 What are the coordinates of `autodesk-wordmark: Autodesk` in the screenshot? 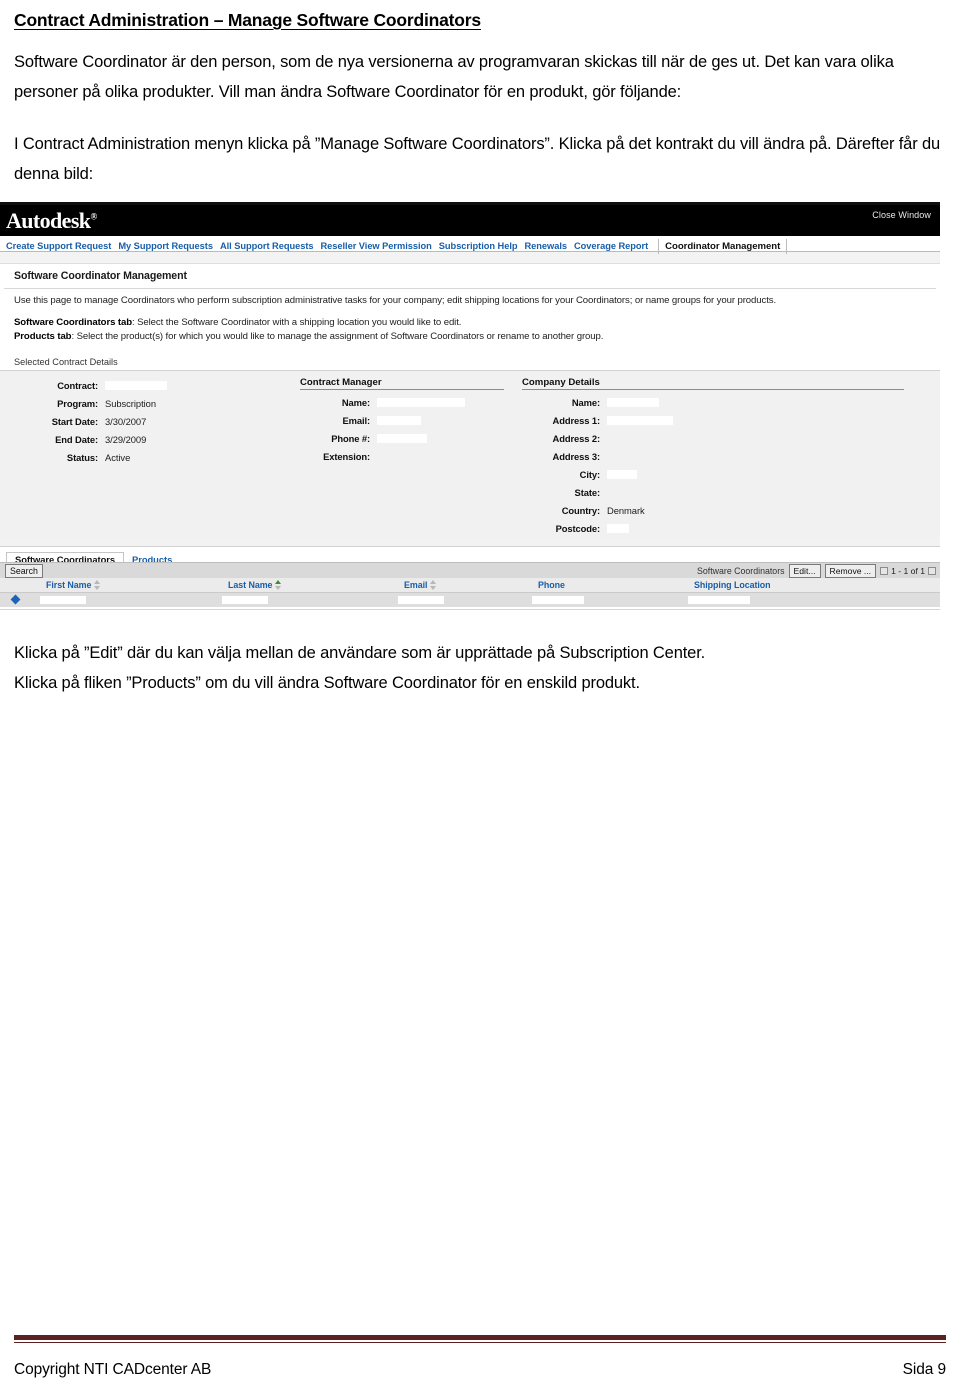 It's located at (48, 220).